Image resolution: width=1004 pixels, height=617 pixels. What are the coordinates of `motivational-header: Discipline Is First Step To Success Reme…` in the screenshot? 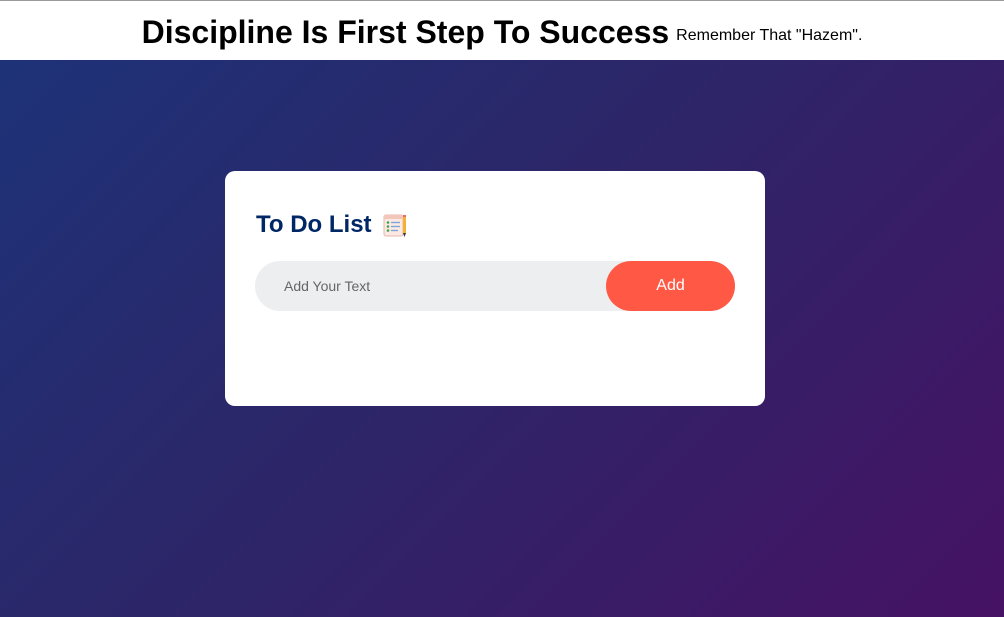 It's located at (502, 30).